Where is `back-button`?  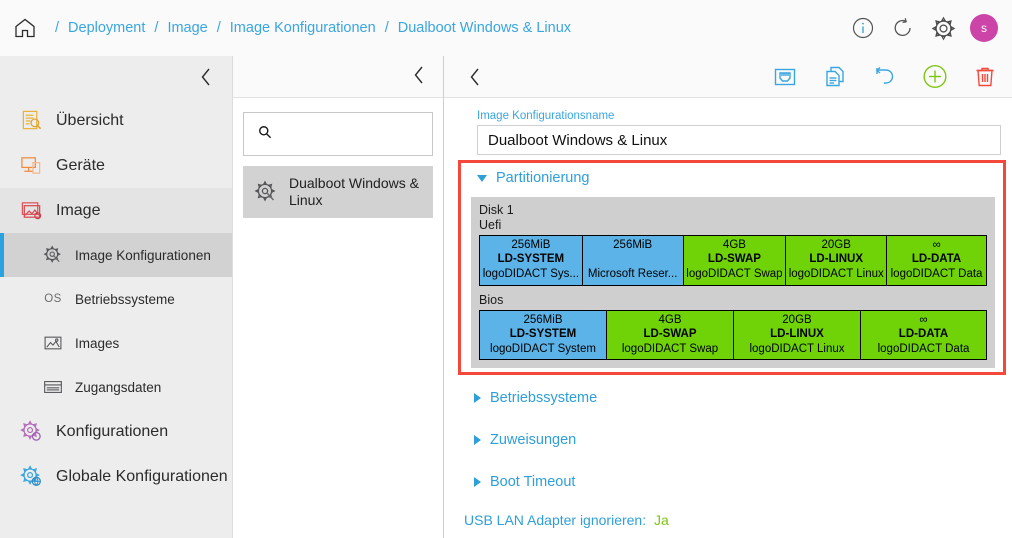 back-button is located at coordinates (475, 77).